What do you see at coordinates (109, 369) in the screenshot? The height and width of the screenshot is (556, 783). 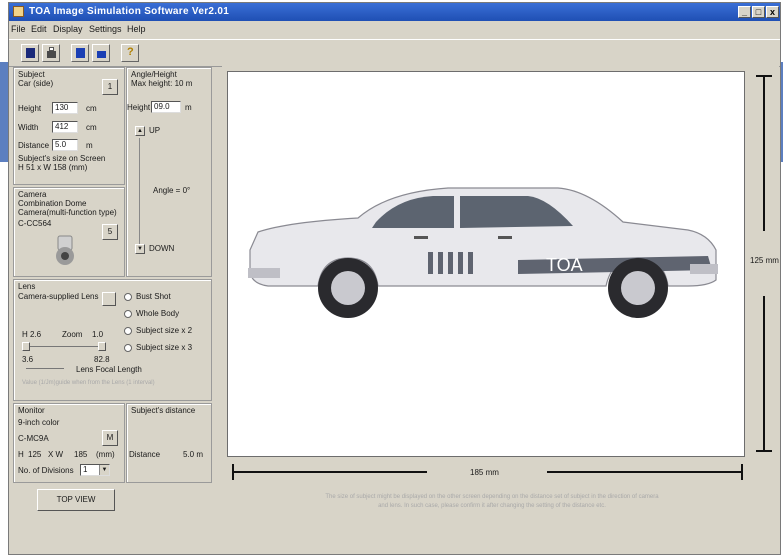 I see `focal-length-label: Lens Focal Length` at bounding box center [109, 369].